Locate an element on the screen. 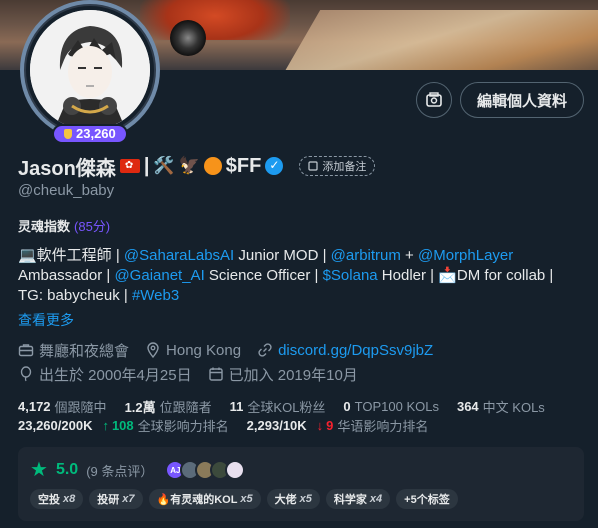 The image size is (598, 528). location-item: Hong Kong is located at coordinates (193, 350).